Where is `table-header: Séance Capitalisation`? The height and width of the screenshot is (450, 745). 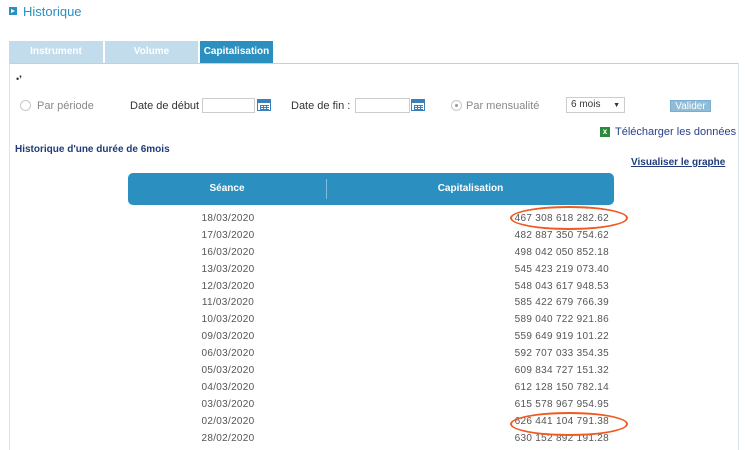
table-header: Séance Capitalisation is located at coordinates (371, 189).